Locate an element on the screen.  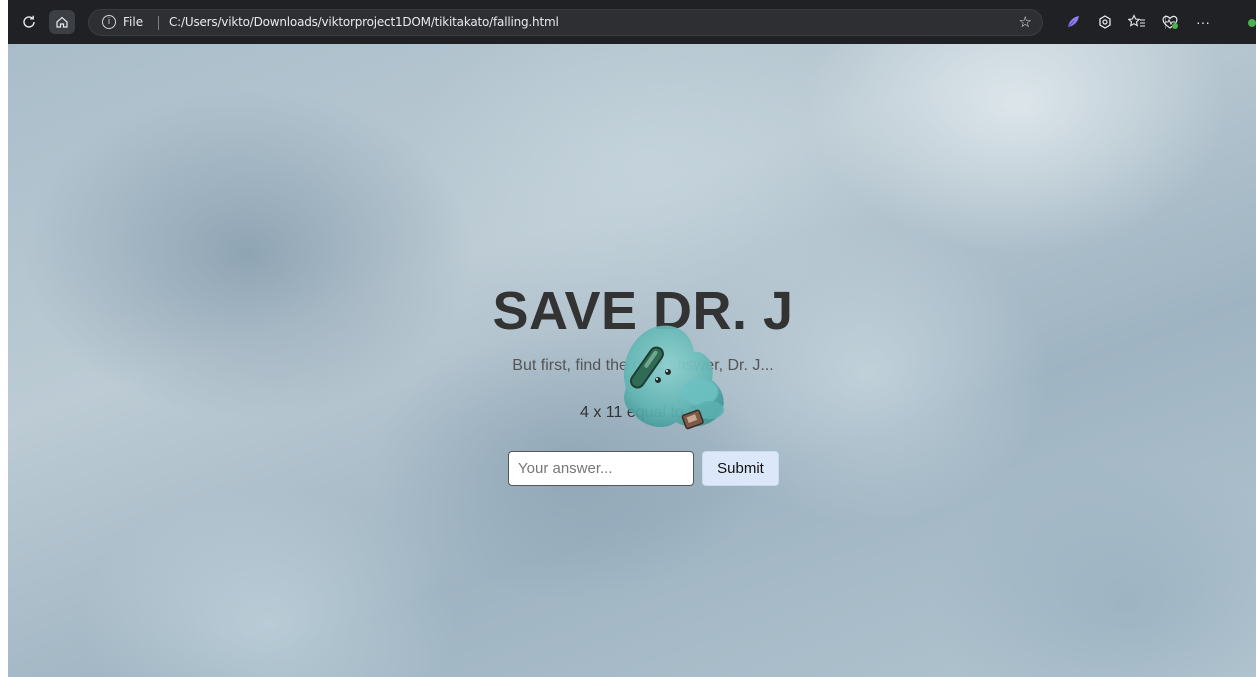
favorites-icon is located at coordinates (1137, 22).